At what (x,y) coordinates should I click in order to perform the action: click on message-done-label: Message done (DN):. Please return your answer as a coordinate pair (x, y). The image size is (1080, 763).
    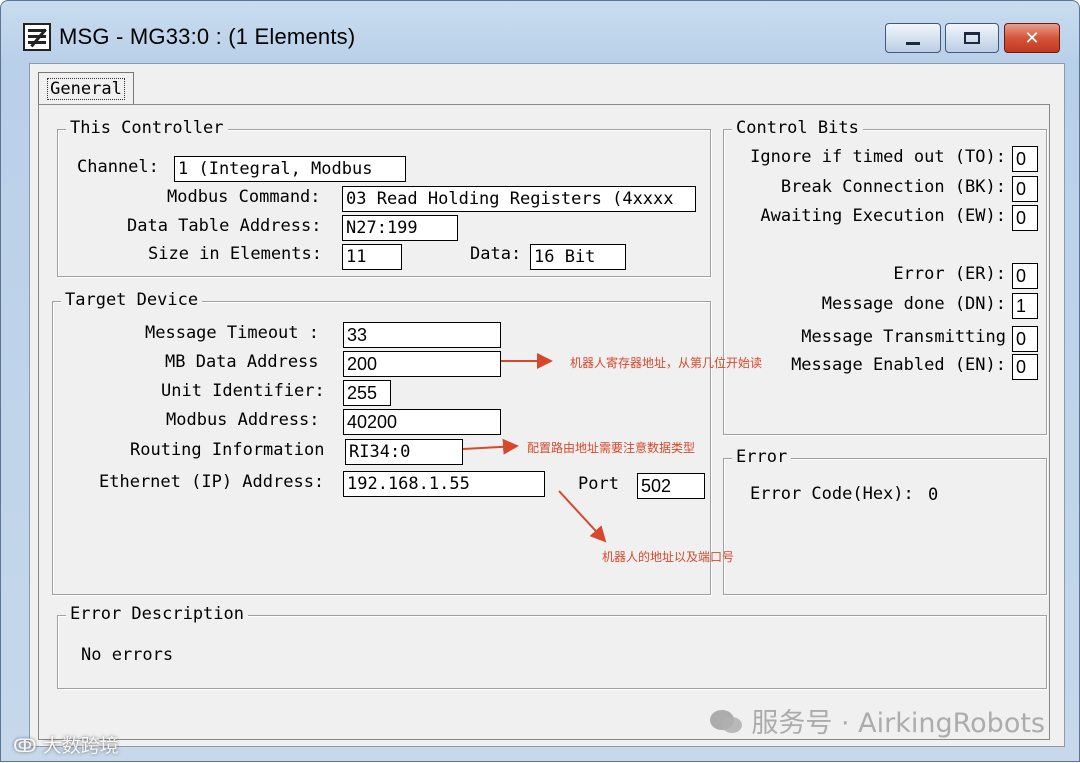
    Looking at the image, I should click on (913, 304).